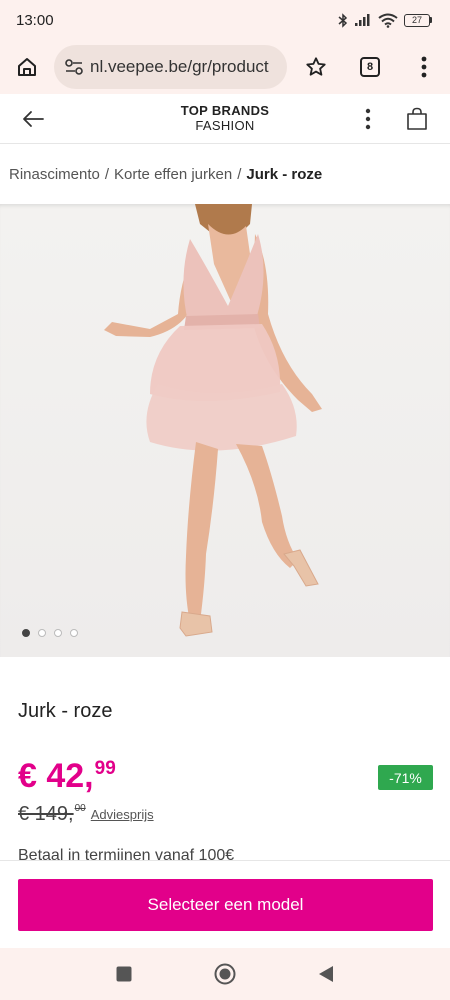  I want to click on recents-icon, so click(124, 974).